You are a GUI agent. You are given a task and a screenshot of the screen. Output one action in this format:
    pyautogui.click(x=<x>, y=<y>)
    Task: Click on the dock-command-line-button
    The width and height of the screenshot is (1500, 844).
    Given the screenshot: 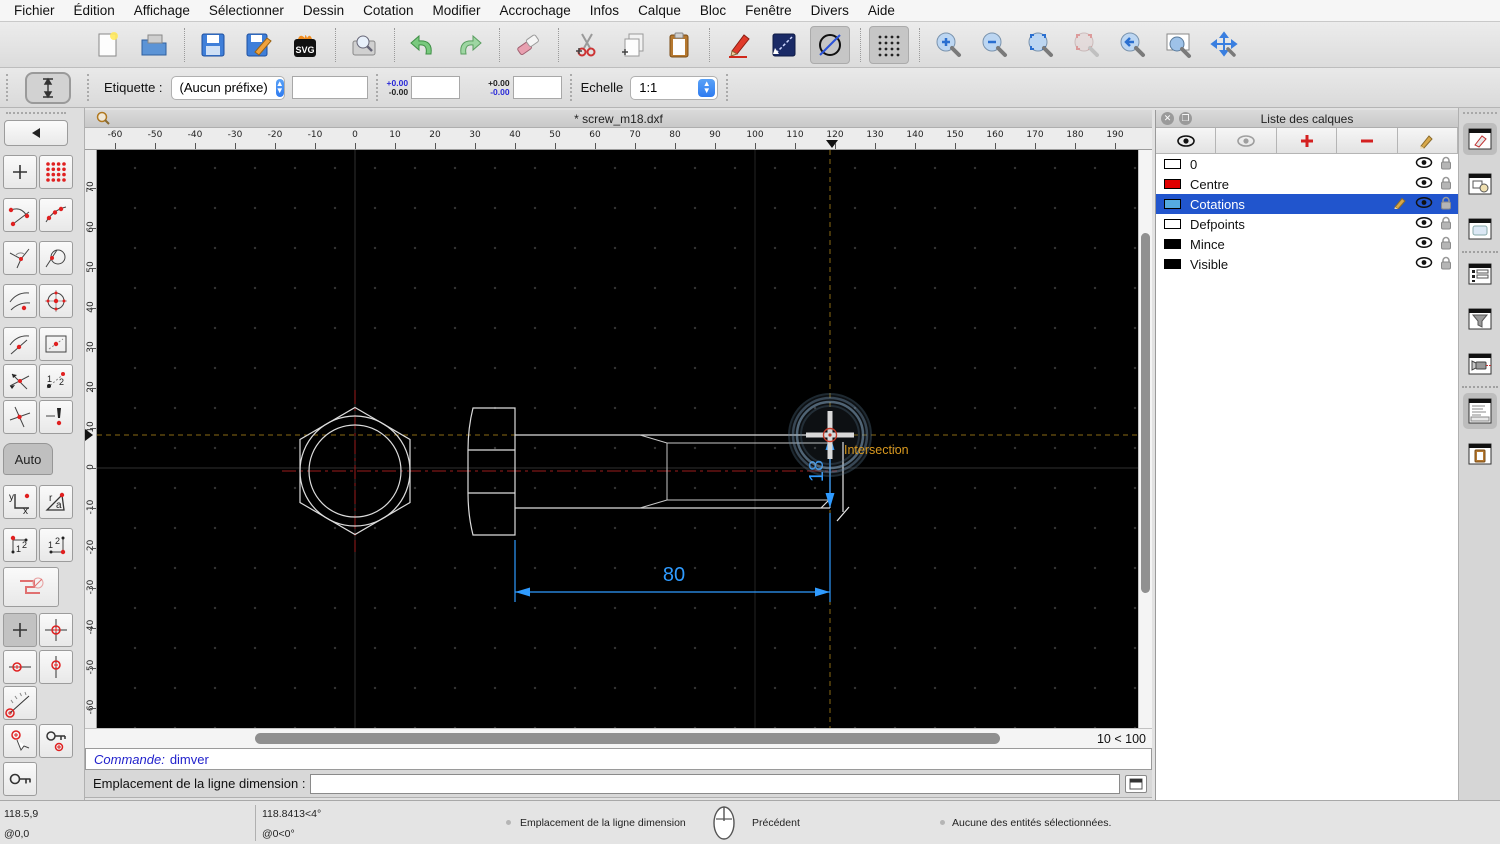 What is the action you would take?
    pyautogui.click(x=1480, y=411)
    